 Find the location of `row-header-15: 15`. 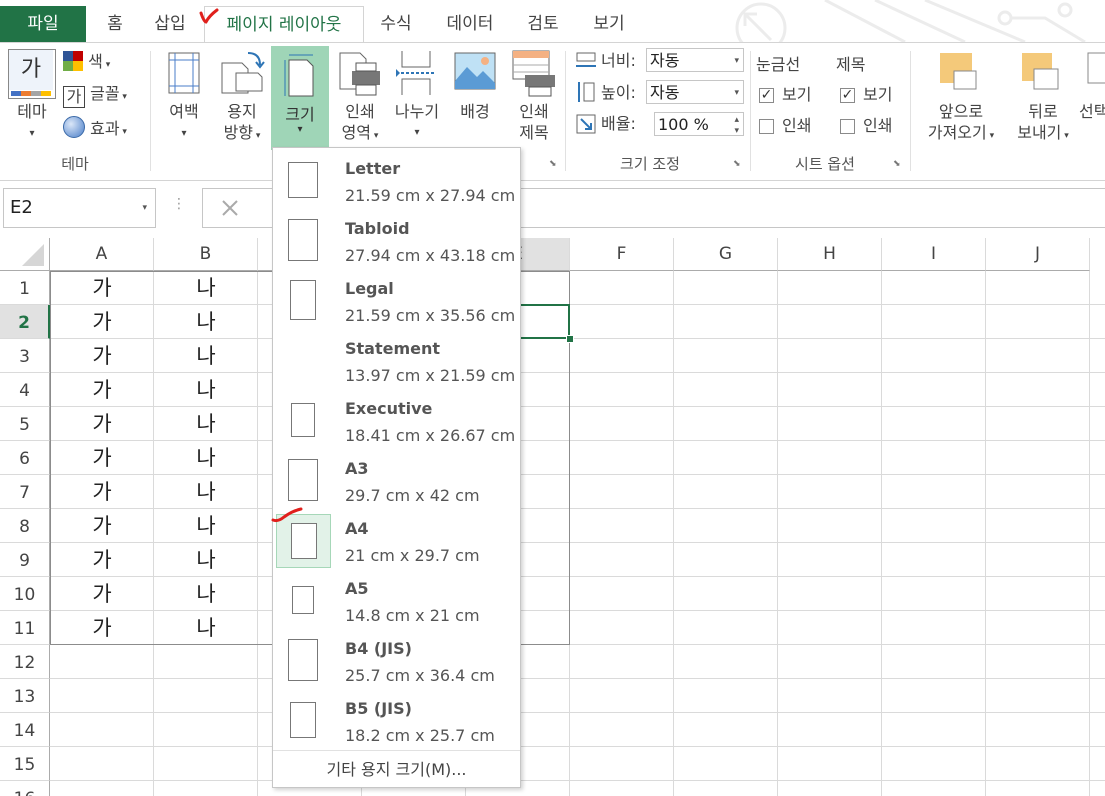

row-header-15: 15 is located at coordinates (25, 764).